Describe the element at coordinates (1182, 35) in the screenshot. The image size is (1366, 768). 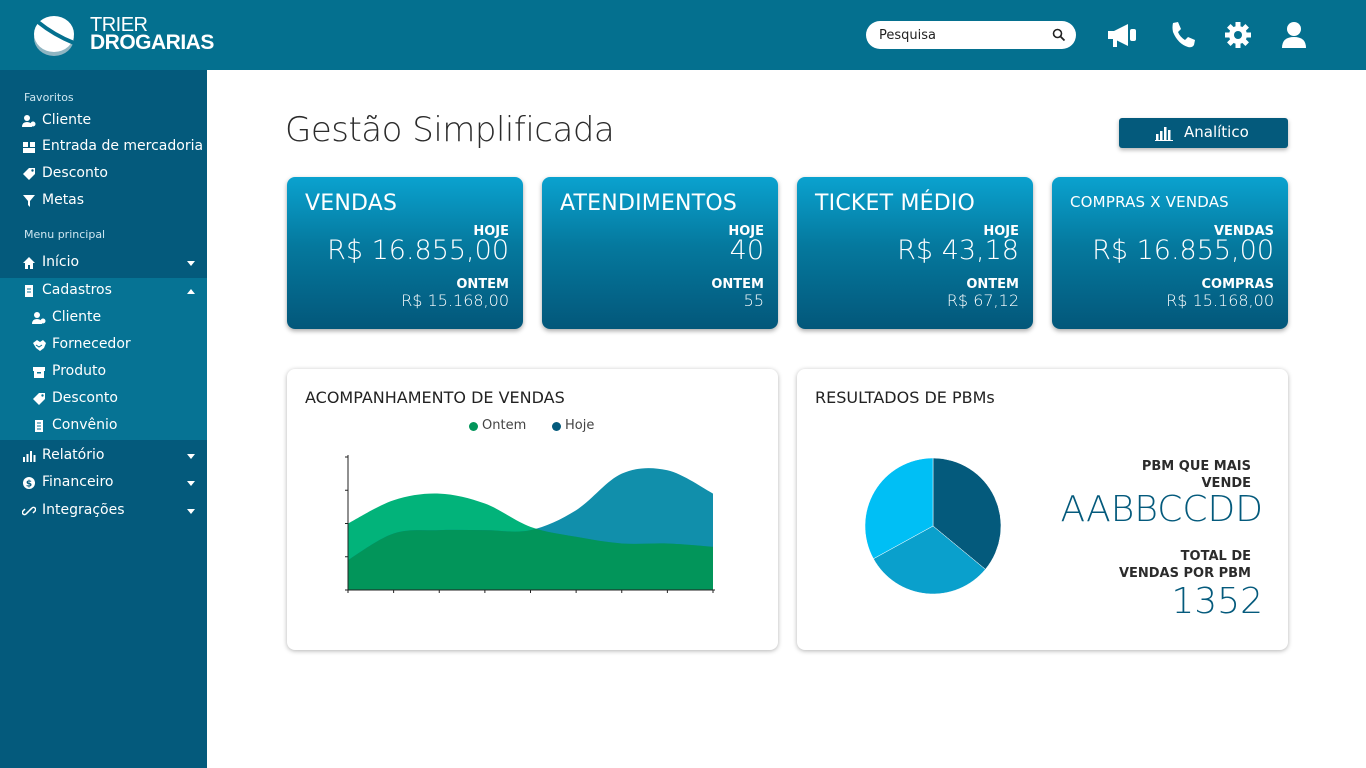
I see `phone-icon` at that location.